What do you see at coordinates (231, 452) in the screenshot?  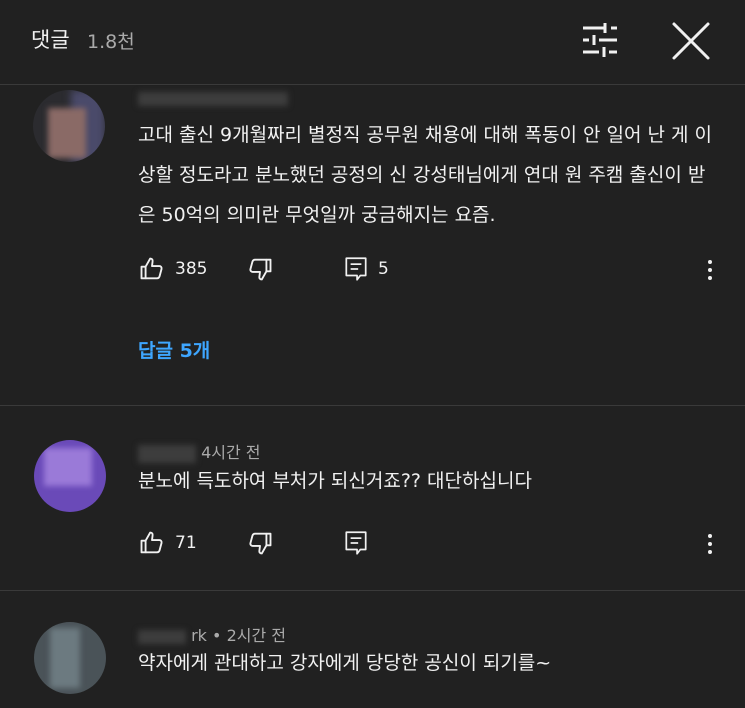 I see `comment-time: 4시간 전` at bounding box center [231, 452].